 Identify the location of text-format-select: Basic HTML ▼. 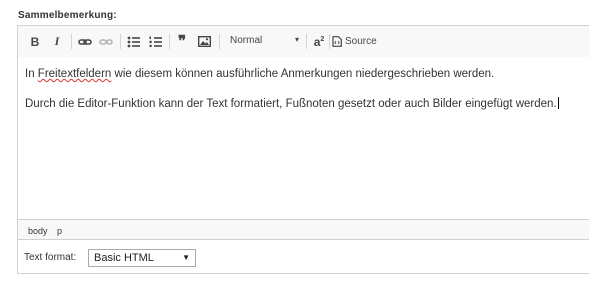
(142, 258).